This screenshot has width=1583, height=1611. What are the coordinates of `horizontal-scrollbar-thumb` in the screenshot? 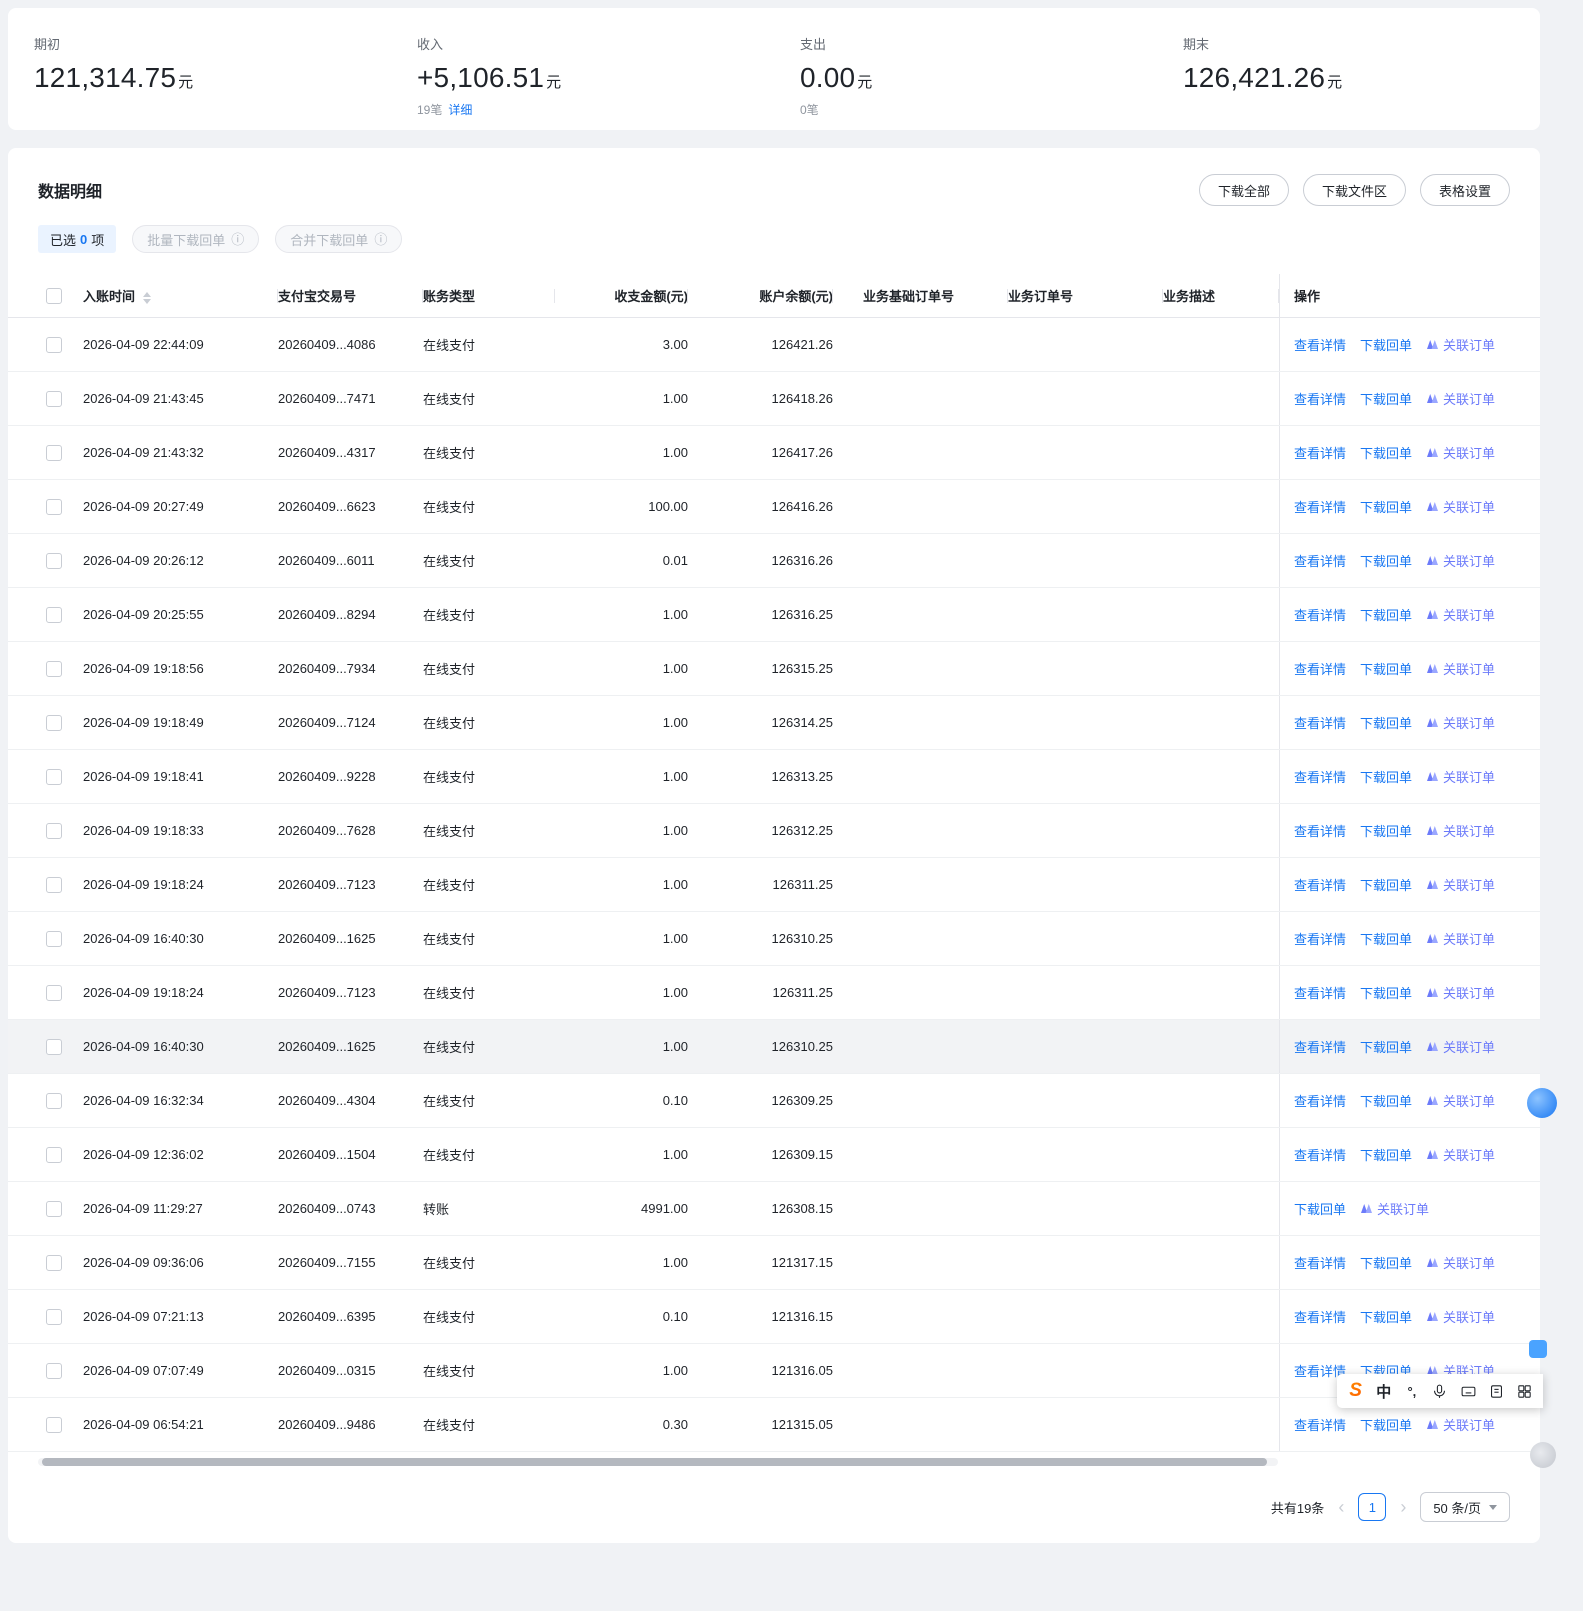 It's located at (654, 1462).